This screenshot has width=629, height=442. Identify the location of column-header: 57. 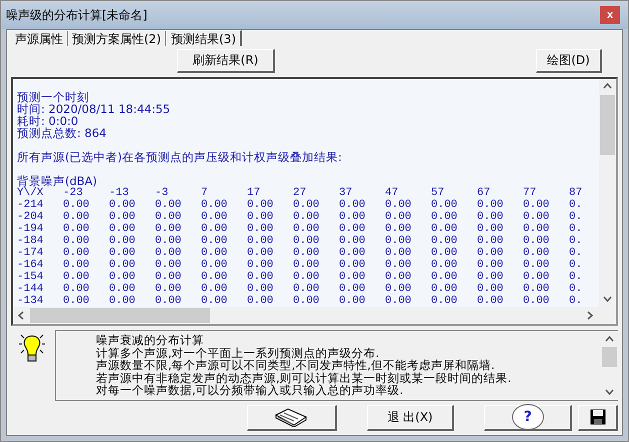
(438, 192).